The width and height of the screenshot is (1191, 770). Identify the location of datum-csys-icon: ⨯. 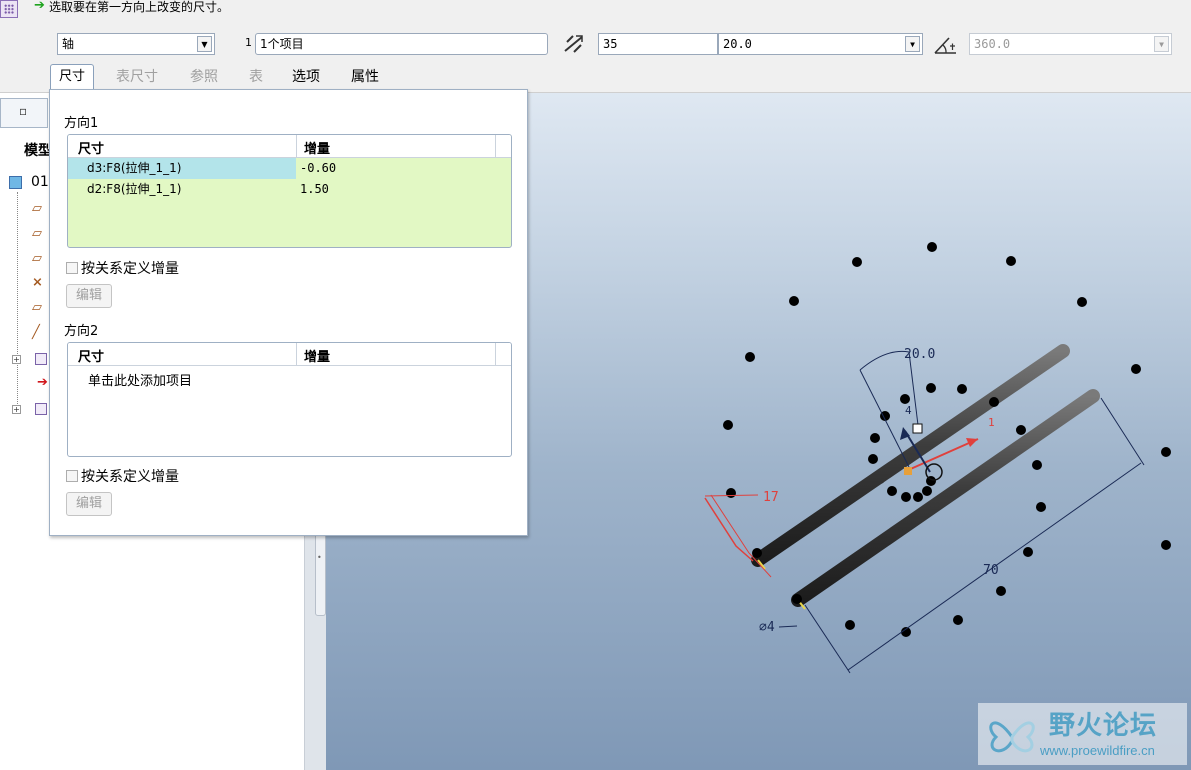
(40, 283).